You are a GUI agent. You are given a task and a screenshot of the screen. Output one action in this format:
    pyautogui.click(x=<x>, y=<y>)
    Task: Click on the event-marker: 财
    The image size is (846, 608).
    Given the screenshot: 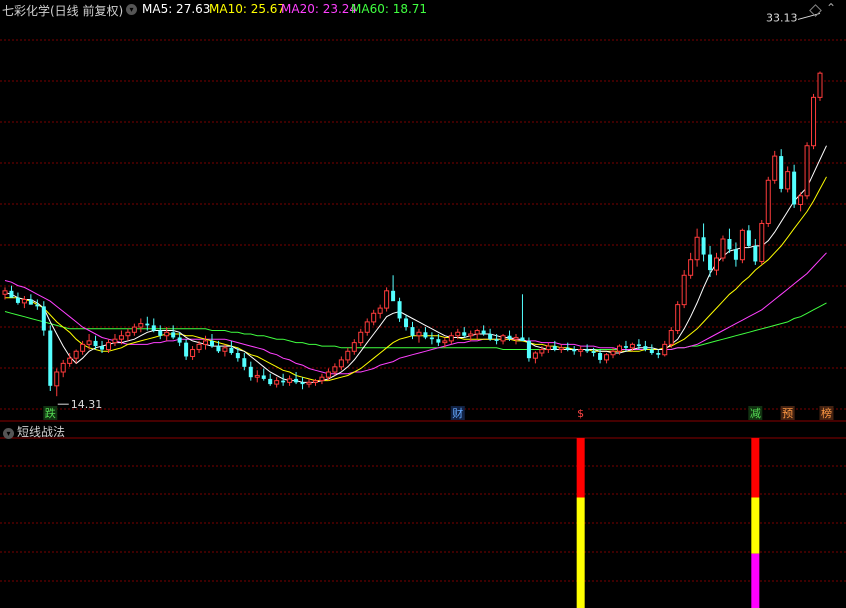 What is the action you would take?
    pyautogui.click(x=457, y=413)
    